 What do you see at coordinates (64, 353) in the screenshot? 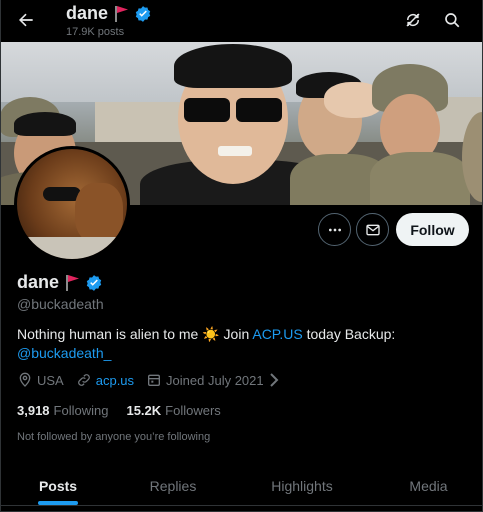
I see `bio-link-backup: @buckadeath_` at bounding box center [64, 353].